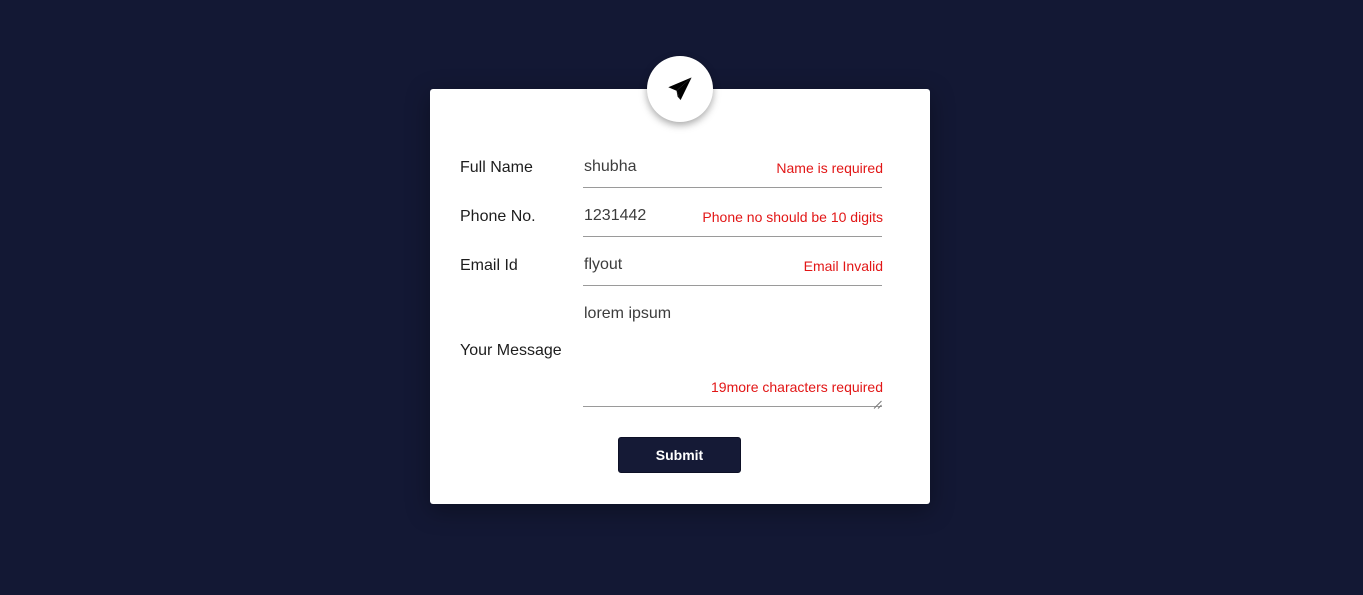  I want to click on full-name-label: Full Name, so click(496, 167).